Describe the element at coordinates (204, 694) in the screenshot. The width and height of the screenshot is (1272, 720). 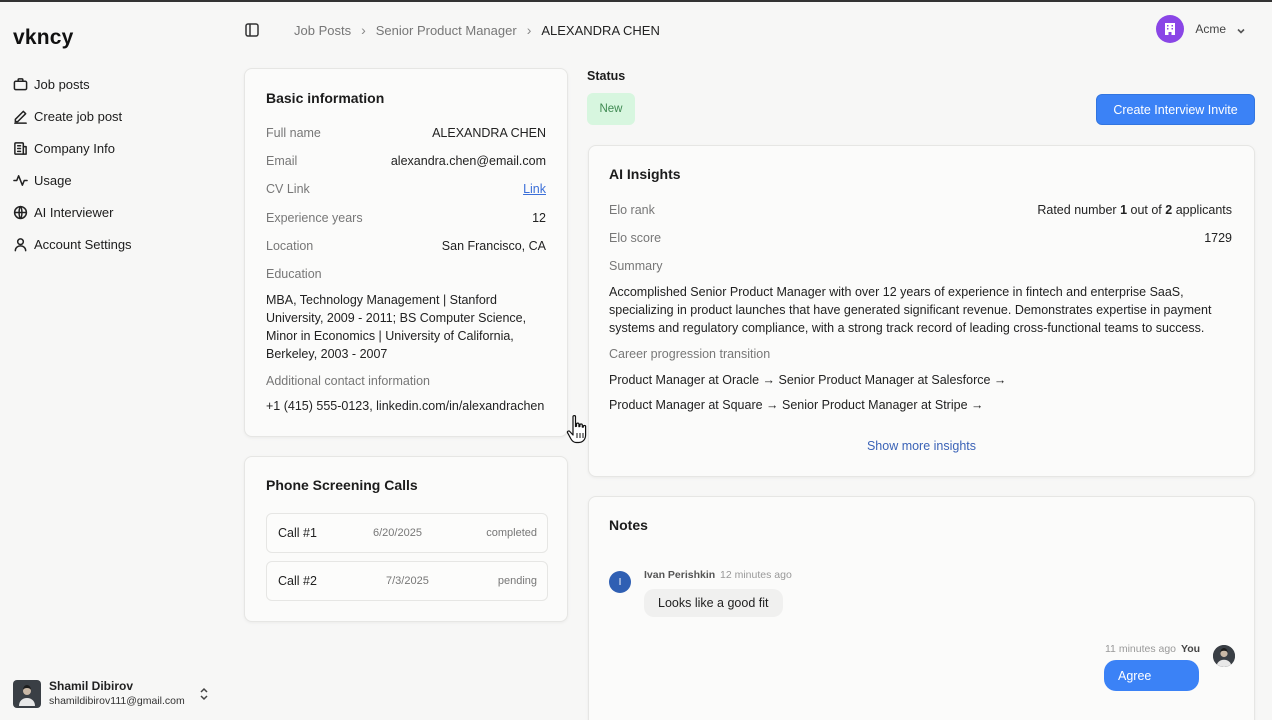
I see `chevrons-up-down-icon` at that location.